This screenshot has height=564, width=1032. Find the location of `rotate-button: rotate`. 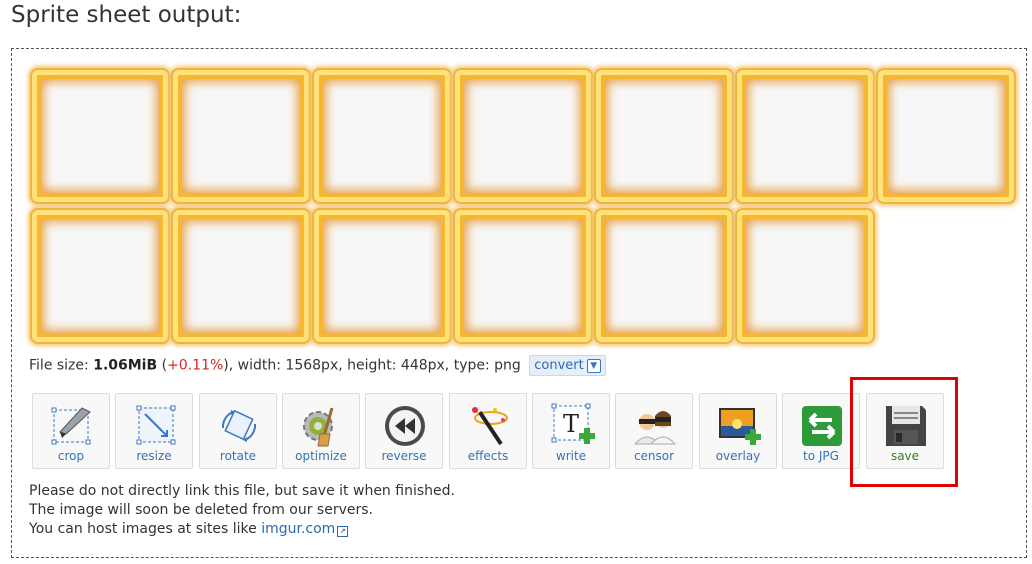

rotate-button: rotate is located at coordinates (238, 431).